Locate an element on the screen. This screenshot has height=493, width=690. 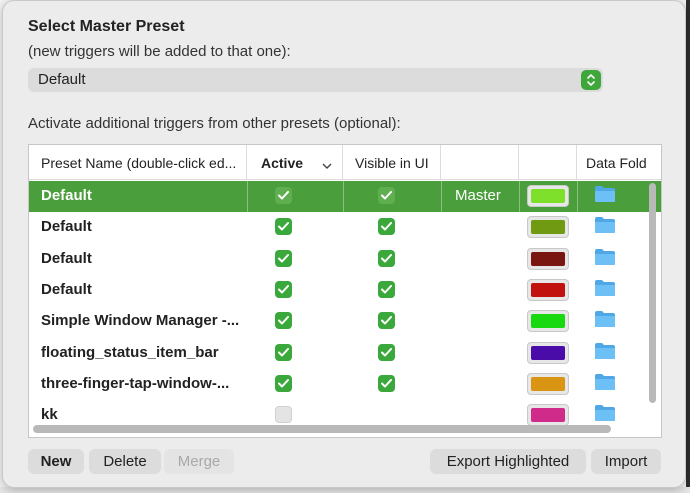
column-header-visible: Visible in UI is located at coordinates (392, 162).